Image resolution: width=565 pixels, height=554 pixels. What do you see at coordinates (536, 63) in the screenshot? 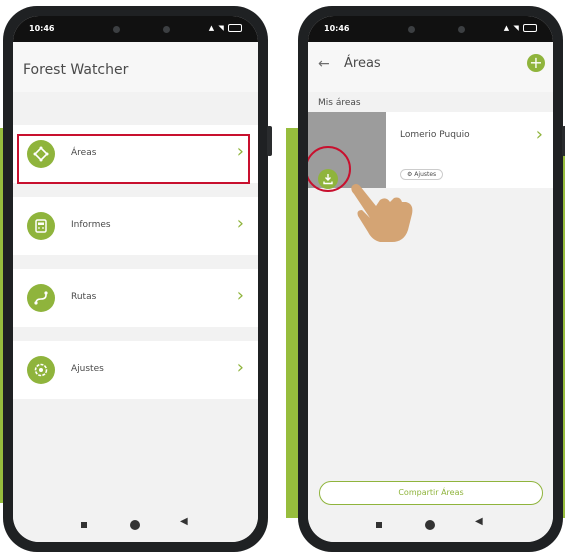
I see `add-area-button: +` at bounding box center [536, 63].